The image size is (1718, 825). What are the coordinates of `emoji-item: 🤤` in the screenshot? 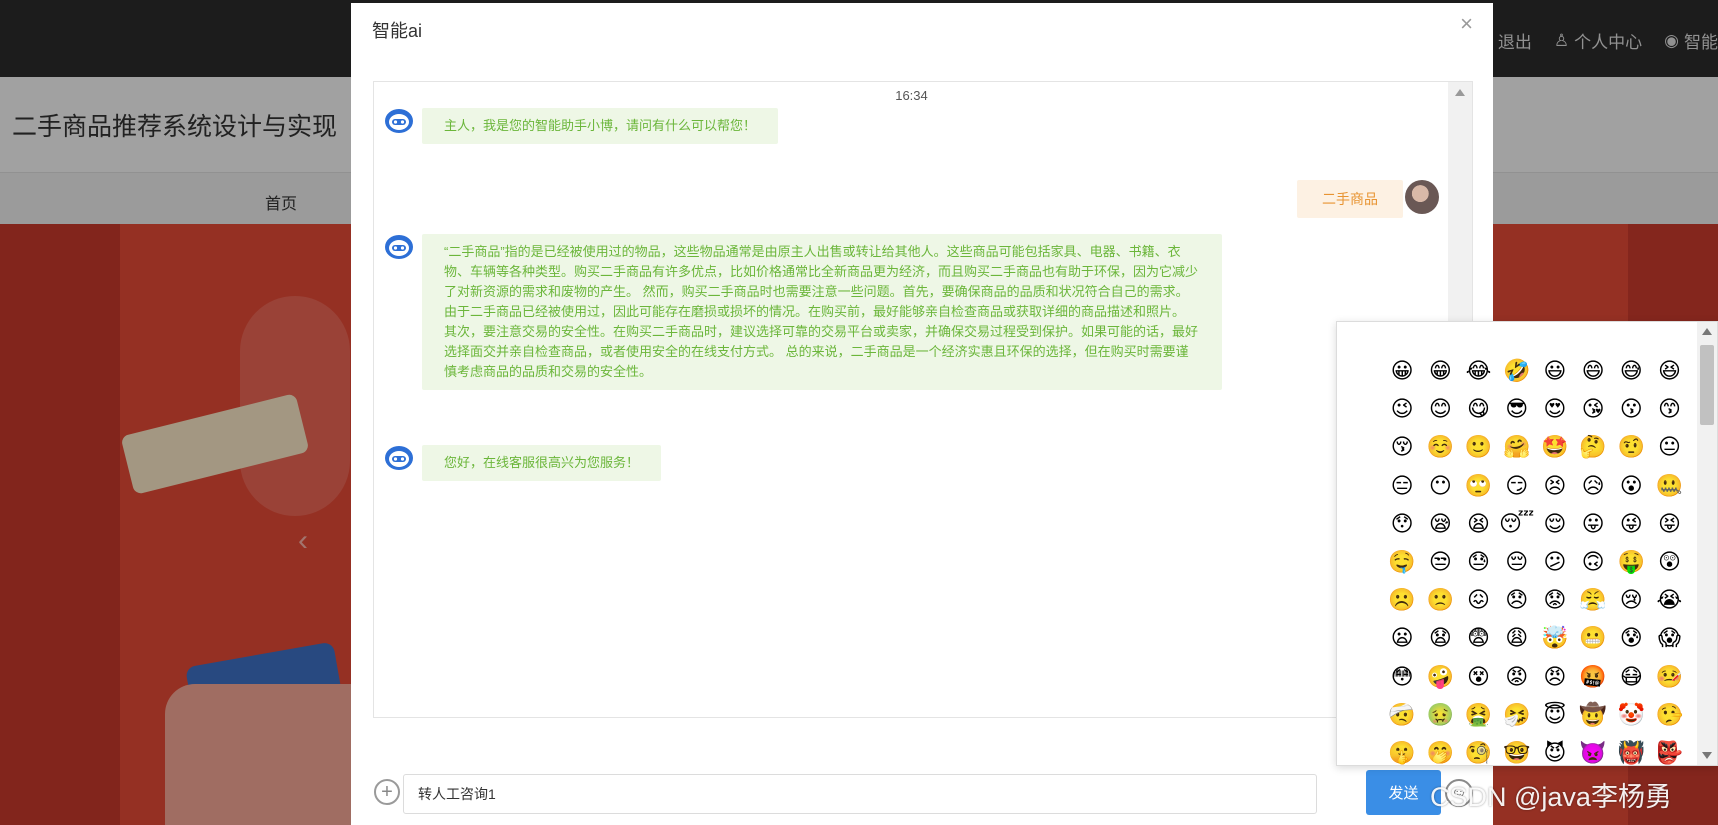 It's located at (1402, 562).